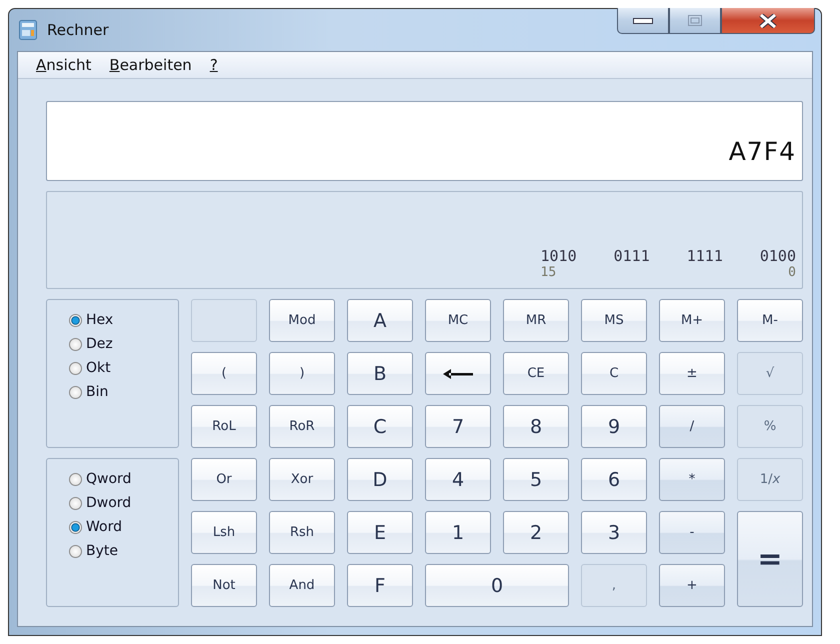 This screenshot has width=840, height=644. What do you see at coordinates (123, 503) in the screenshot?
I see `radio-option: Dword` at bounding box center [123, 503].